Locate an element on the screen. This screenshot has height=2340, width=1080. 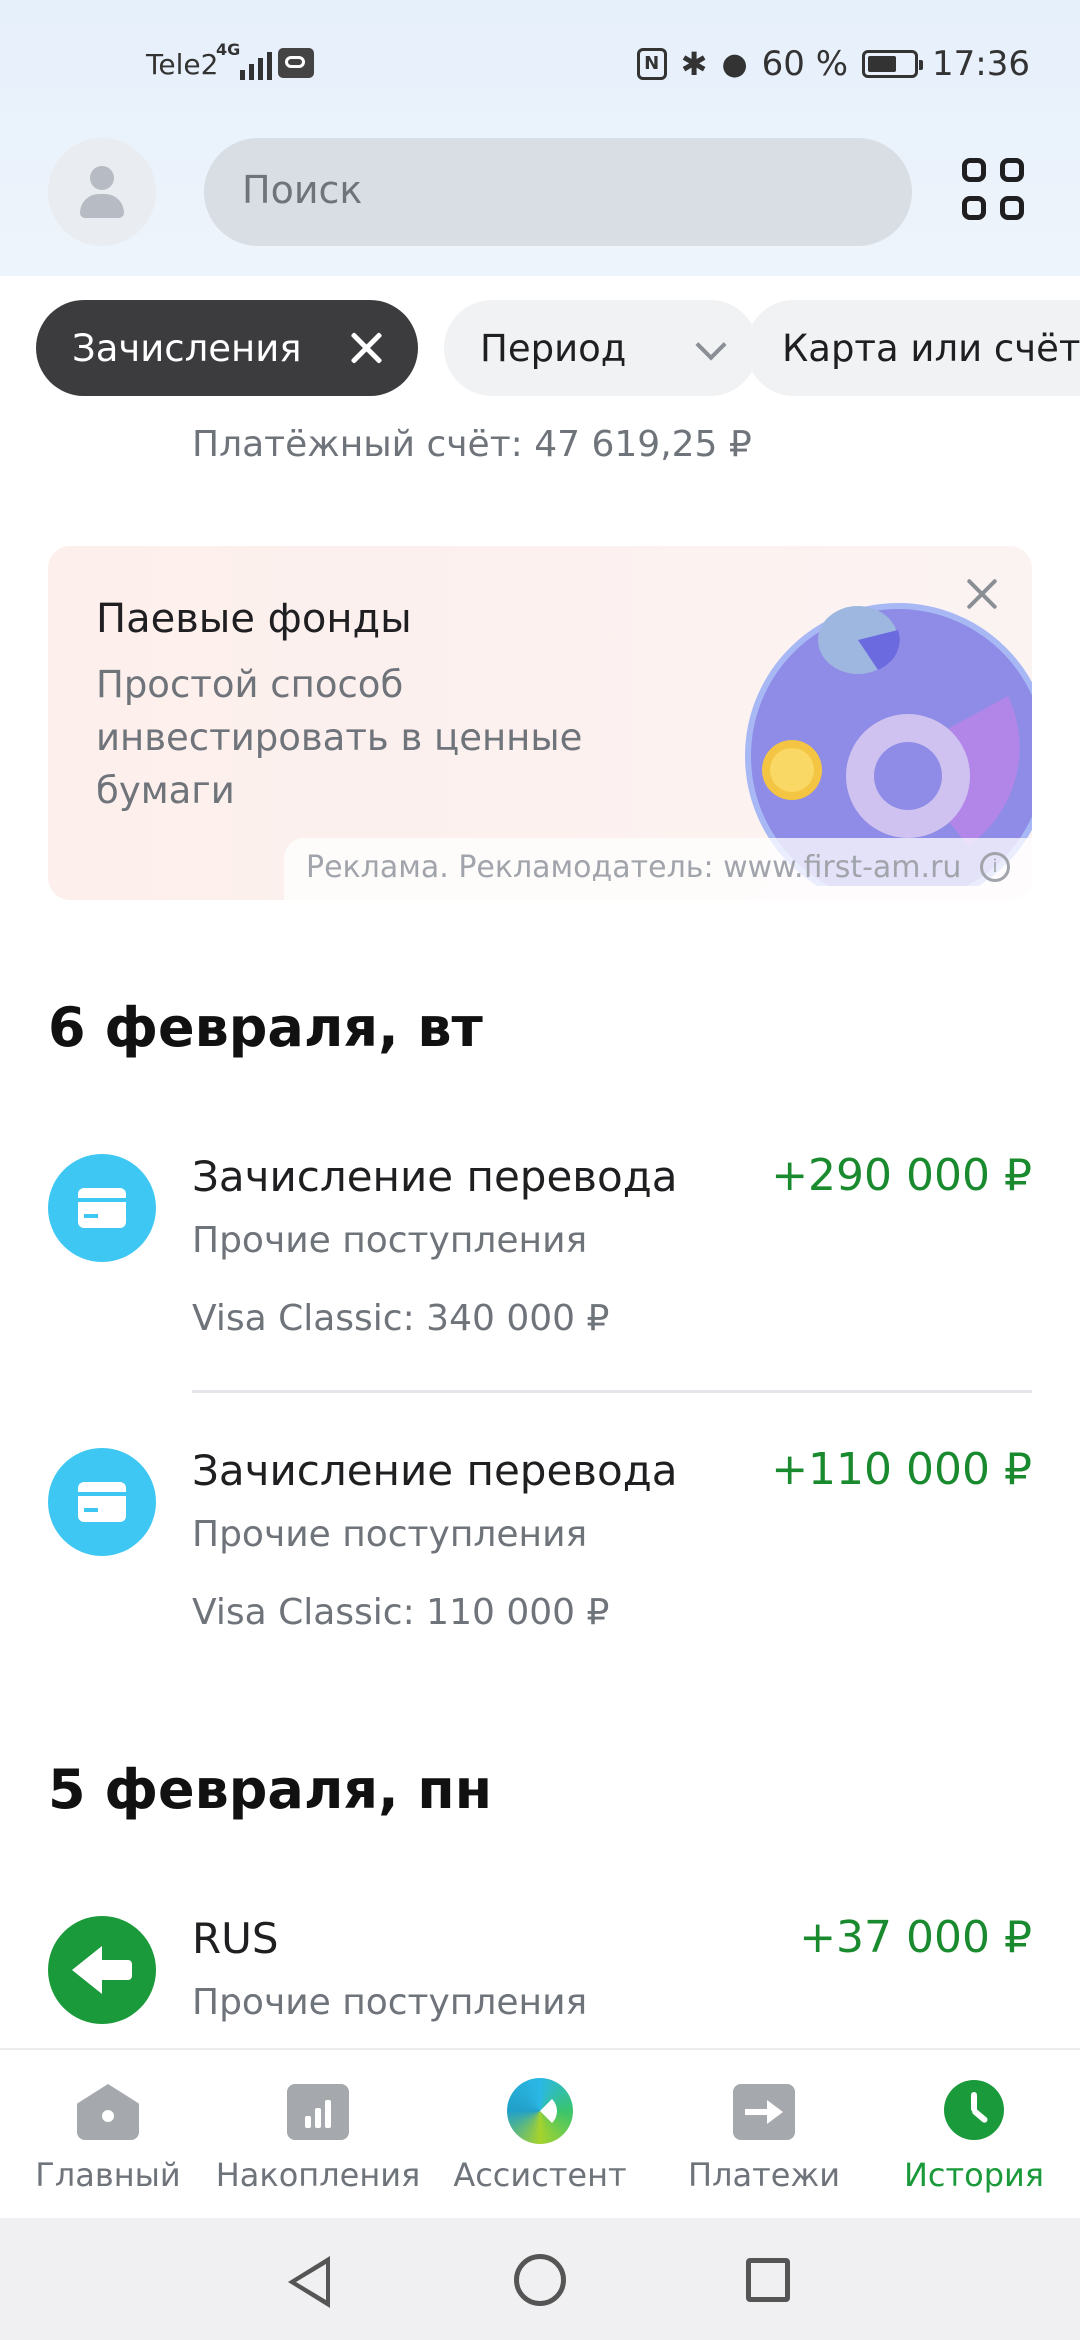
transaction-card: Visa Classic: 110 000 ₽ is located at coordinates (401, 1612).